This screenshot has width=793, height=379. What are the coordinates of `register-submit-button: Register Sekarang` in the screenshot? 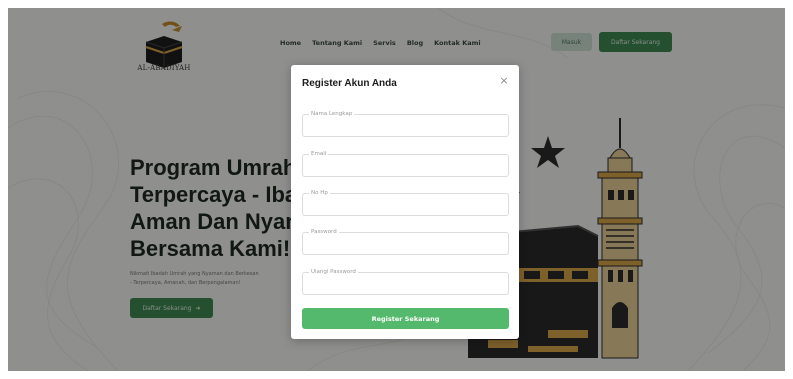 It's located at (405, 318).